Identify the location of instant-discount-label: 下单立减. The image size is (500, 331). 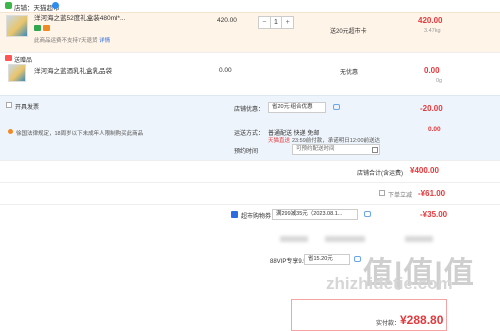
(400, 196).